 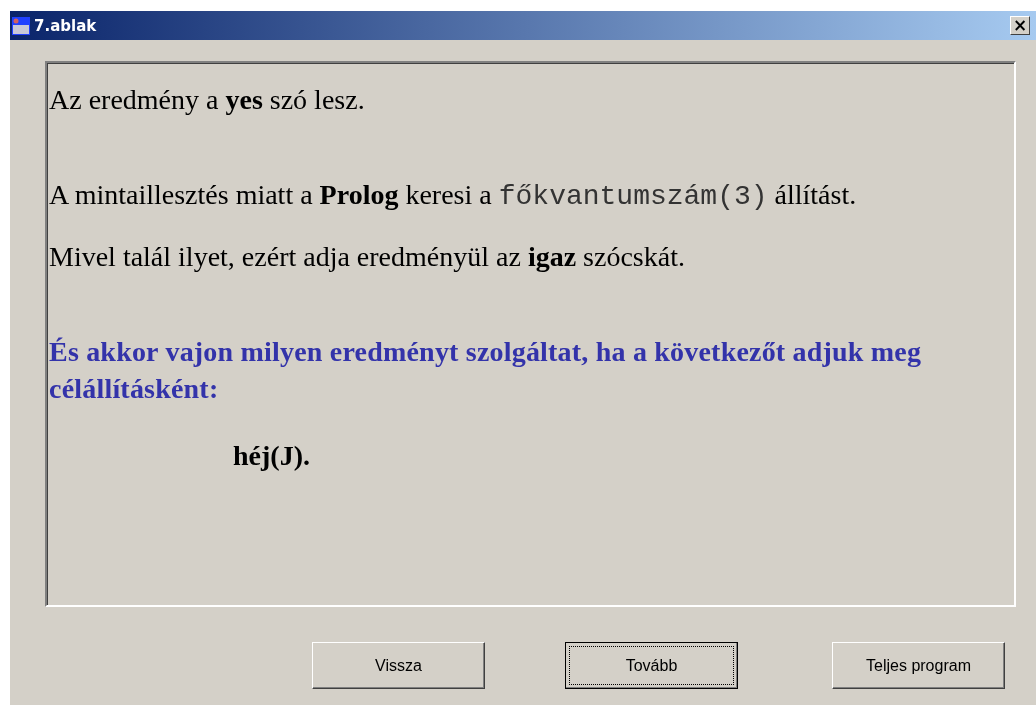 What do you see at coordinates (207, 100) in the screenshot?
I see `paragraph: Az eredmény a yes szó lesz.` at bounding box center [207, 100].